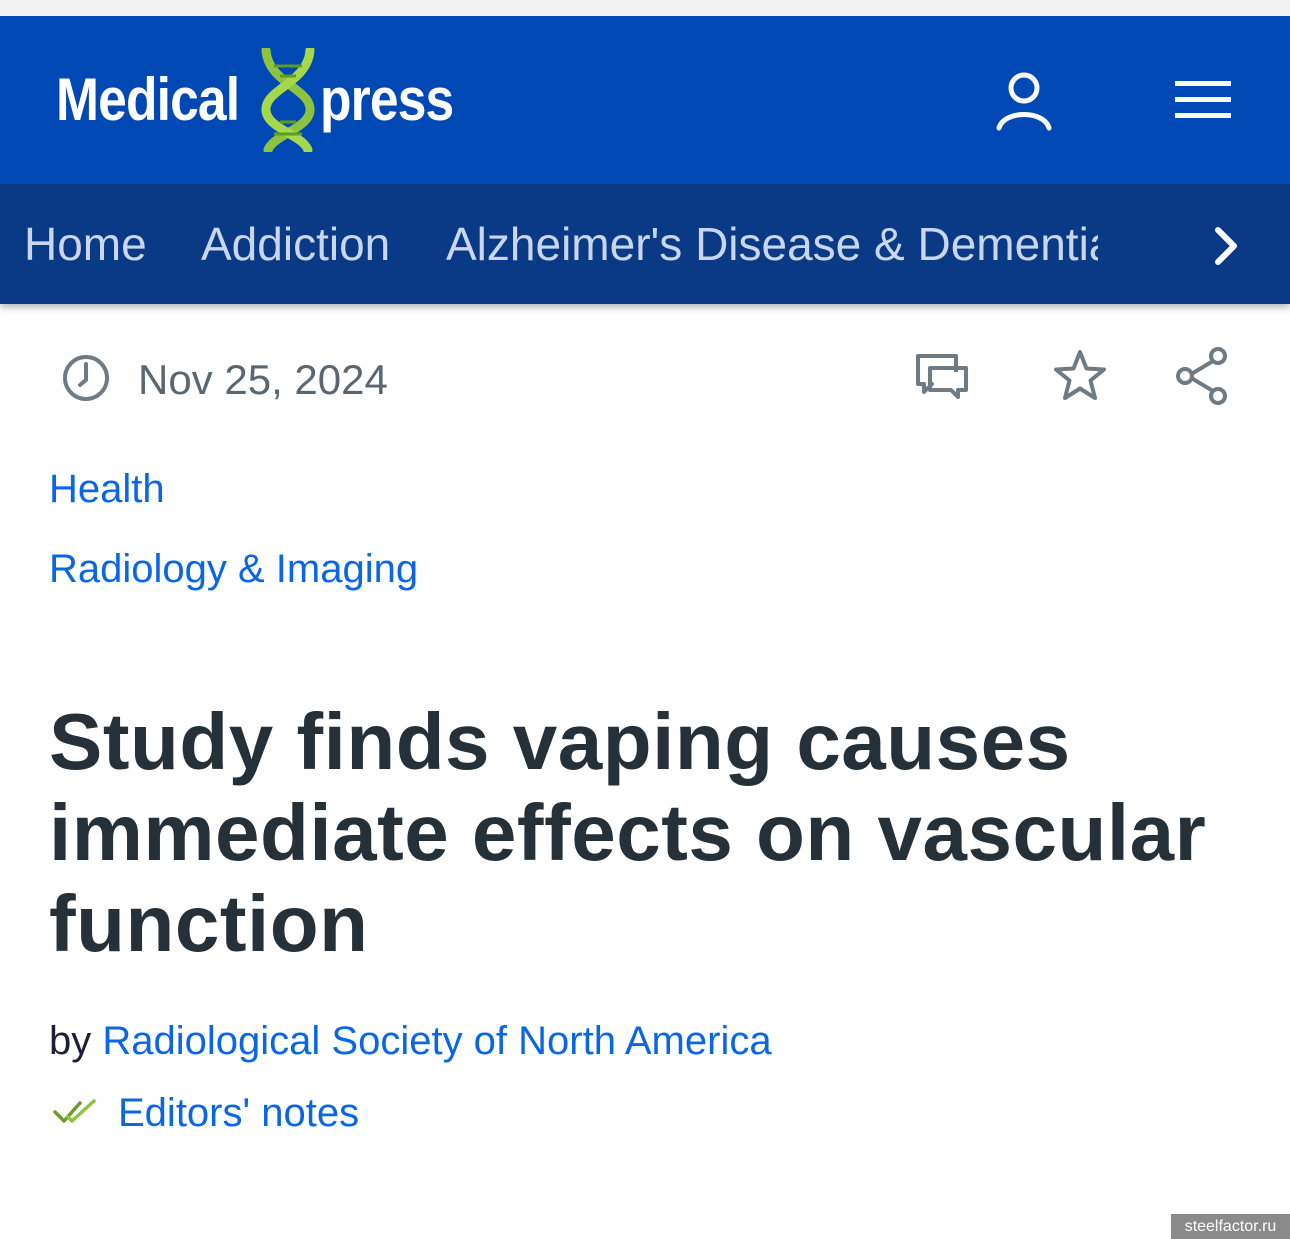 The height and width of the screenshot is (1239, 1290). Describe the element at coordinates (1203, 376) in the screenshot. I see `share-icon` at that location.